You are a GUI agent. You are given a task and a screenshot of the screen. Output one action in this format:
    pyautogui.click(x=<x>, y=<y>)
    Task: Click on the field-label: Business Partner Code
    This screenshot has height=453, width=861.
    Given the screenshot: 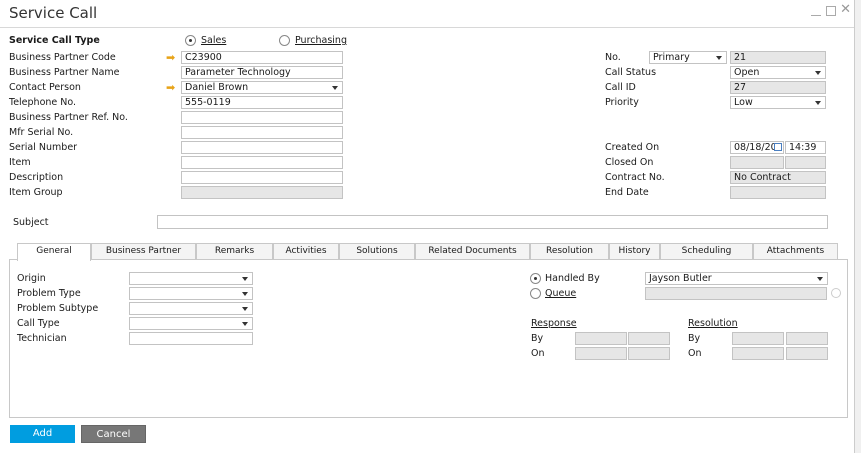 What is the action you would take?
    pyautogui.click(x=62, y=57)
    